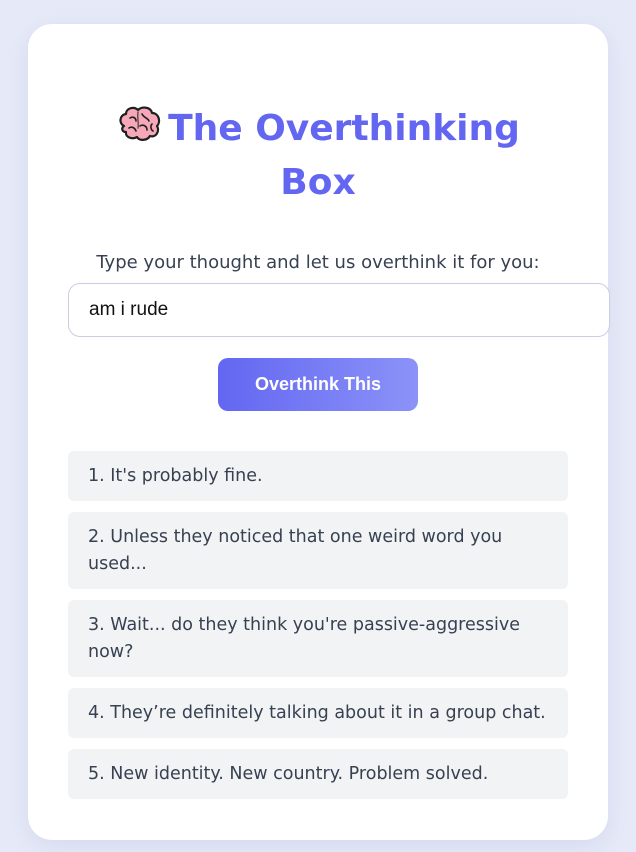 The height and width of the screenshot is (852, 636). What do you see at coordinates (318, 384) in the screenshot?
I see `overthink-button: Overthink This` at bounding box center [318, 384].